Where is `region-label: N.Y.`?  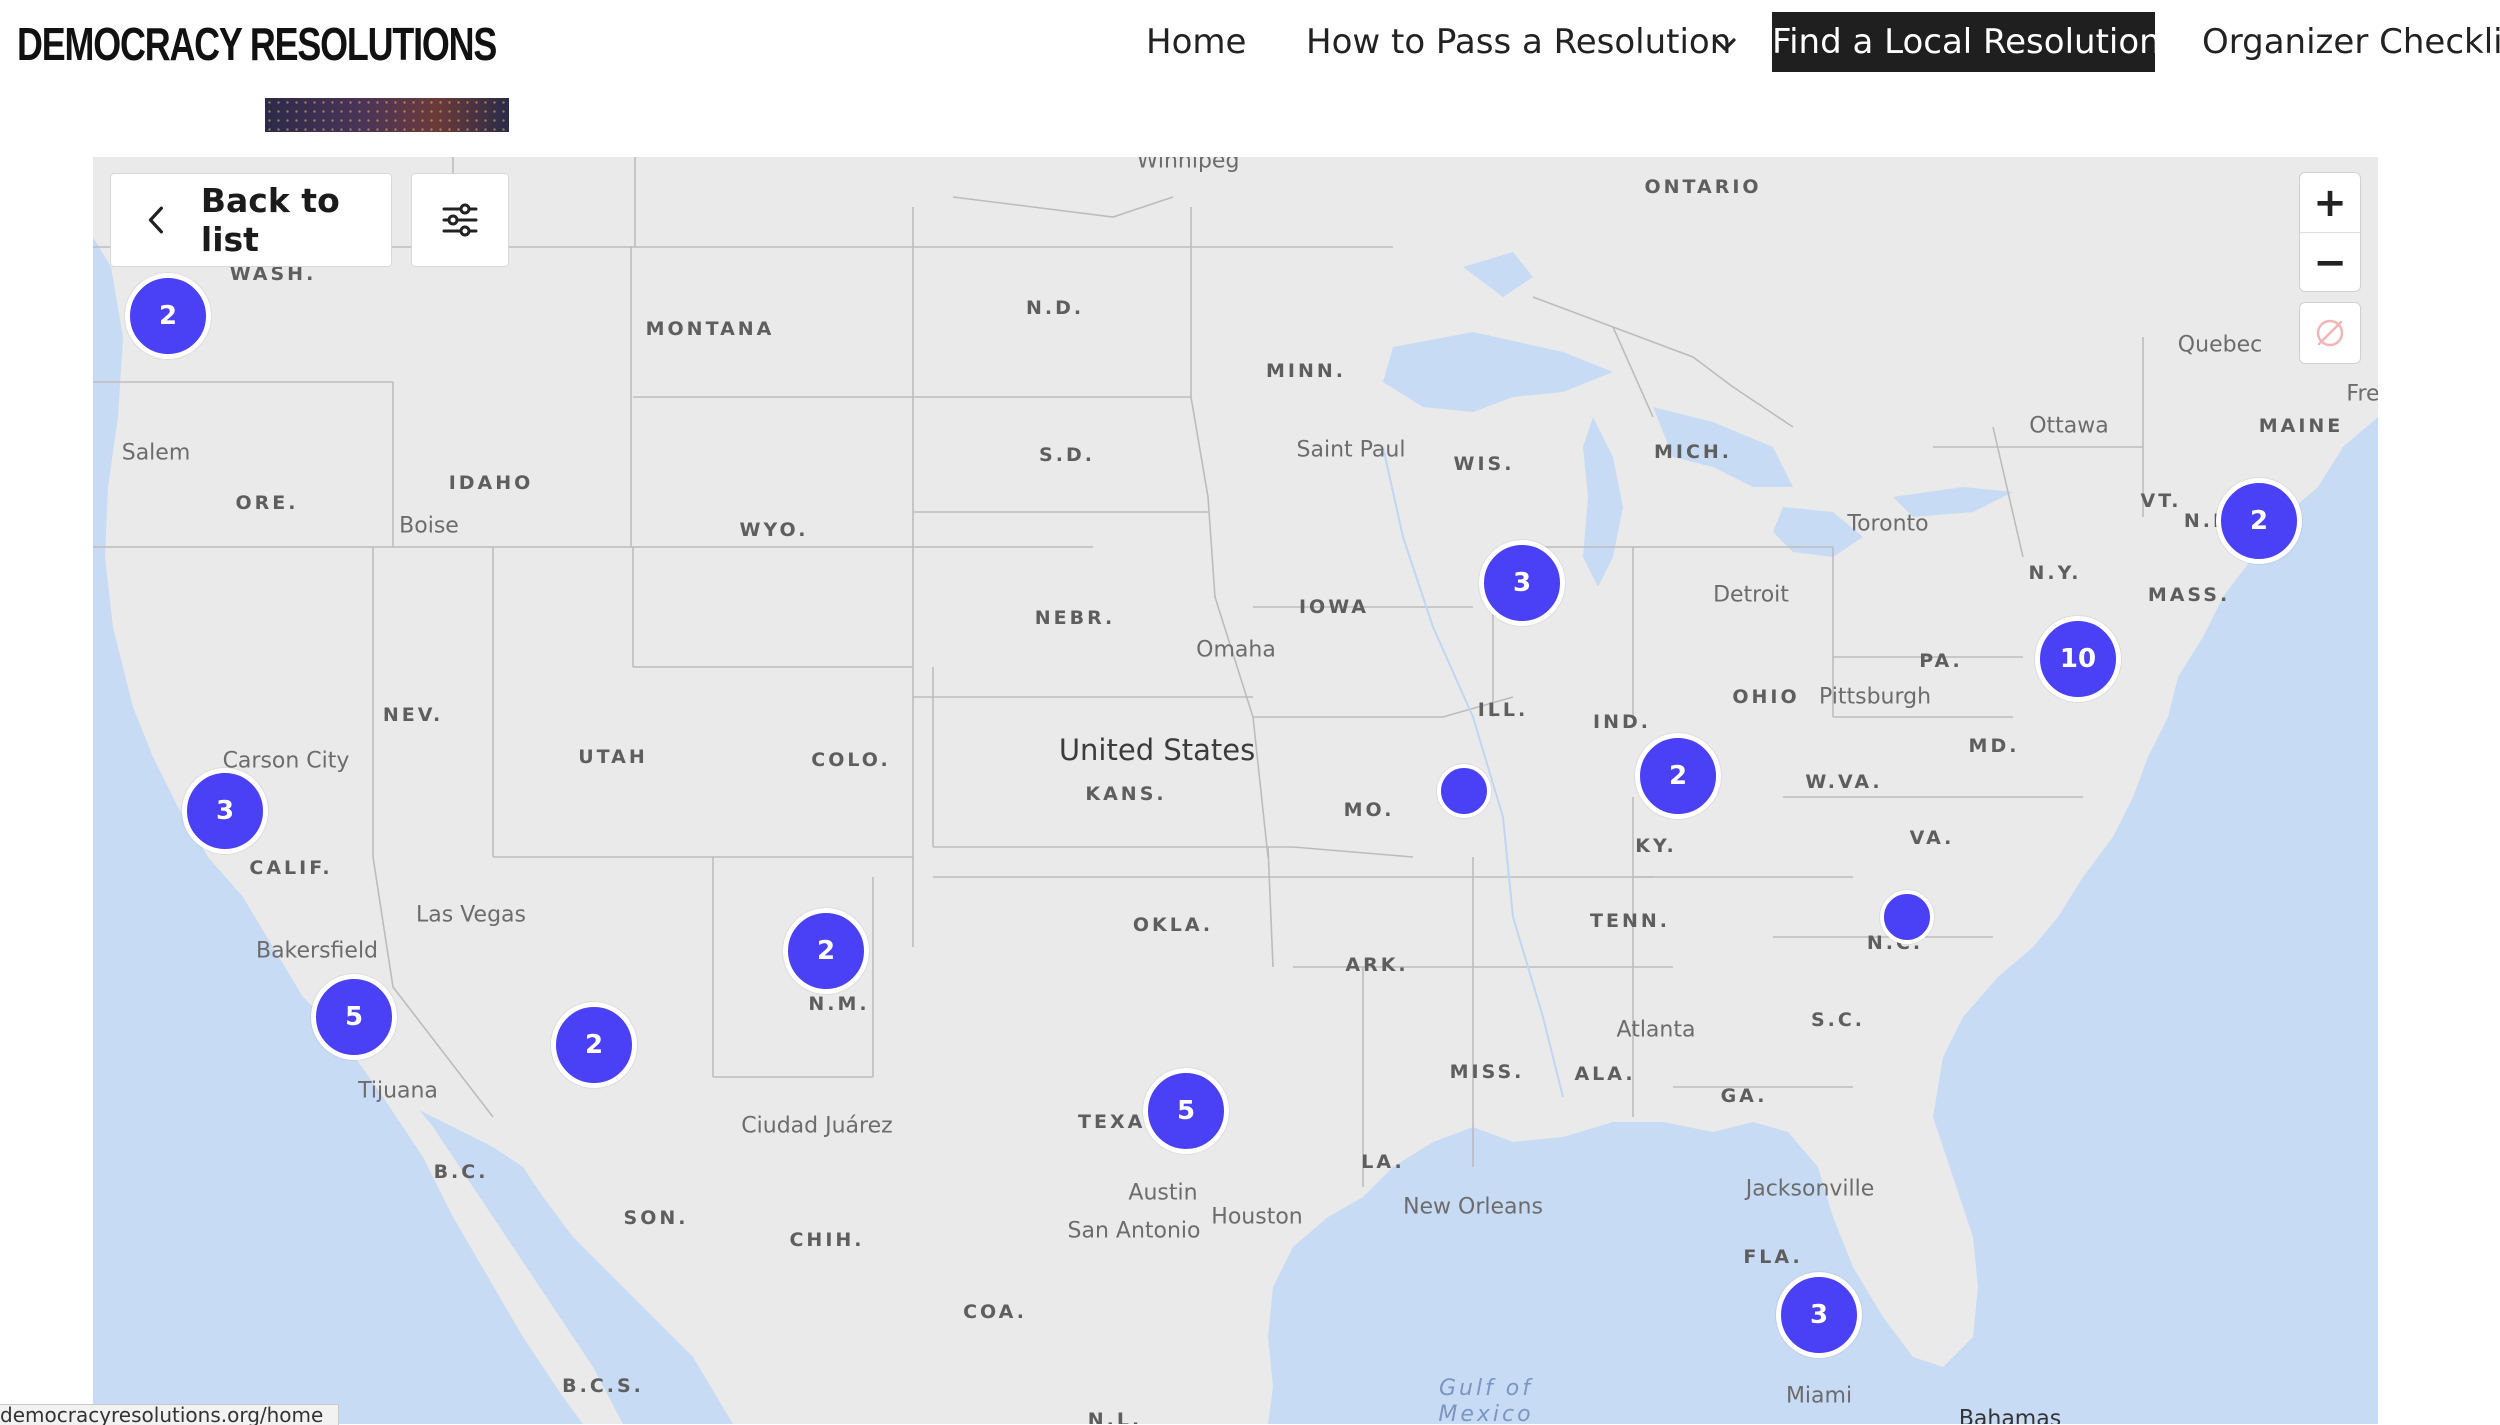
region-label: N.Y. is located at coordinates (2055, 573).